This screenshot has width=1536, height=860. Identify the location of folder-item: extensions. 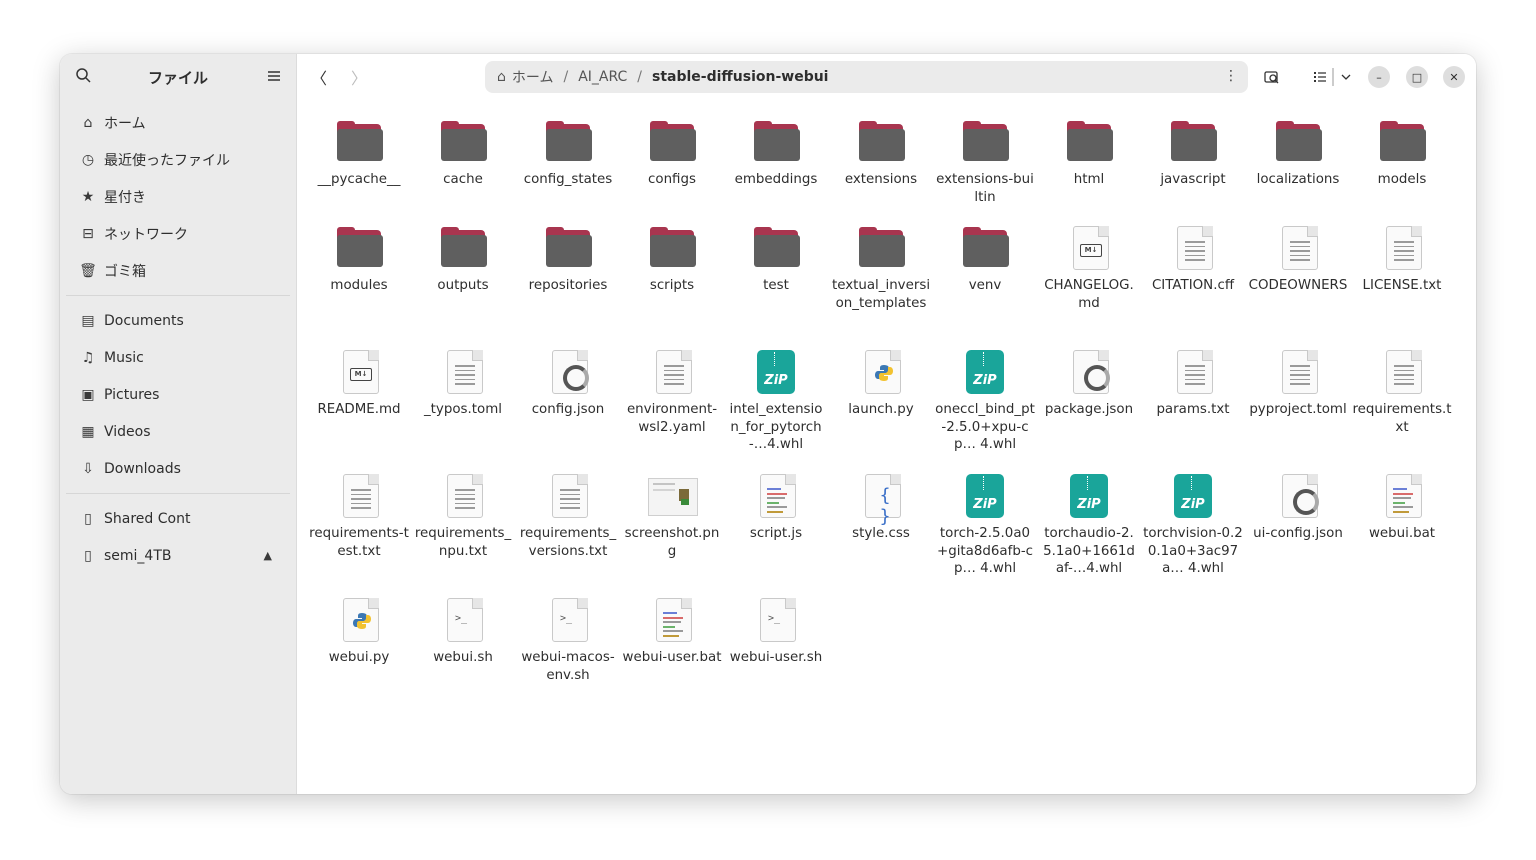
(881, 153).